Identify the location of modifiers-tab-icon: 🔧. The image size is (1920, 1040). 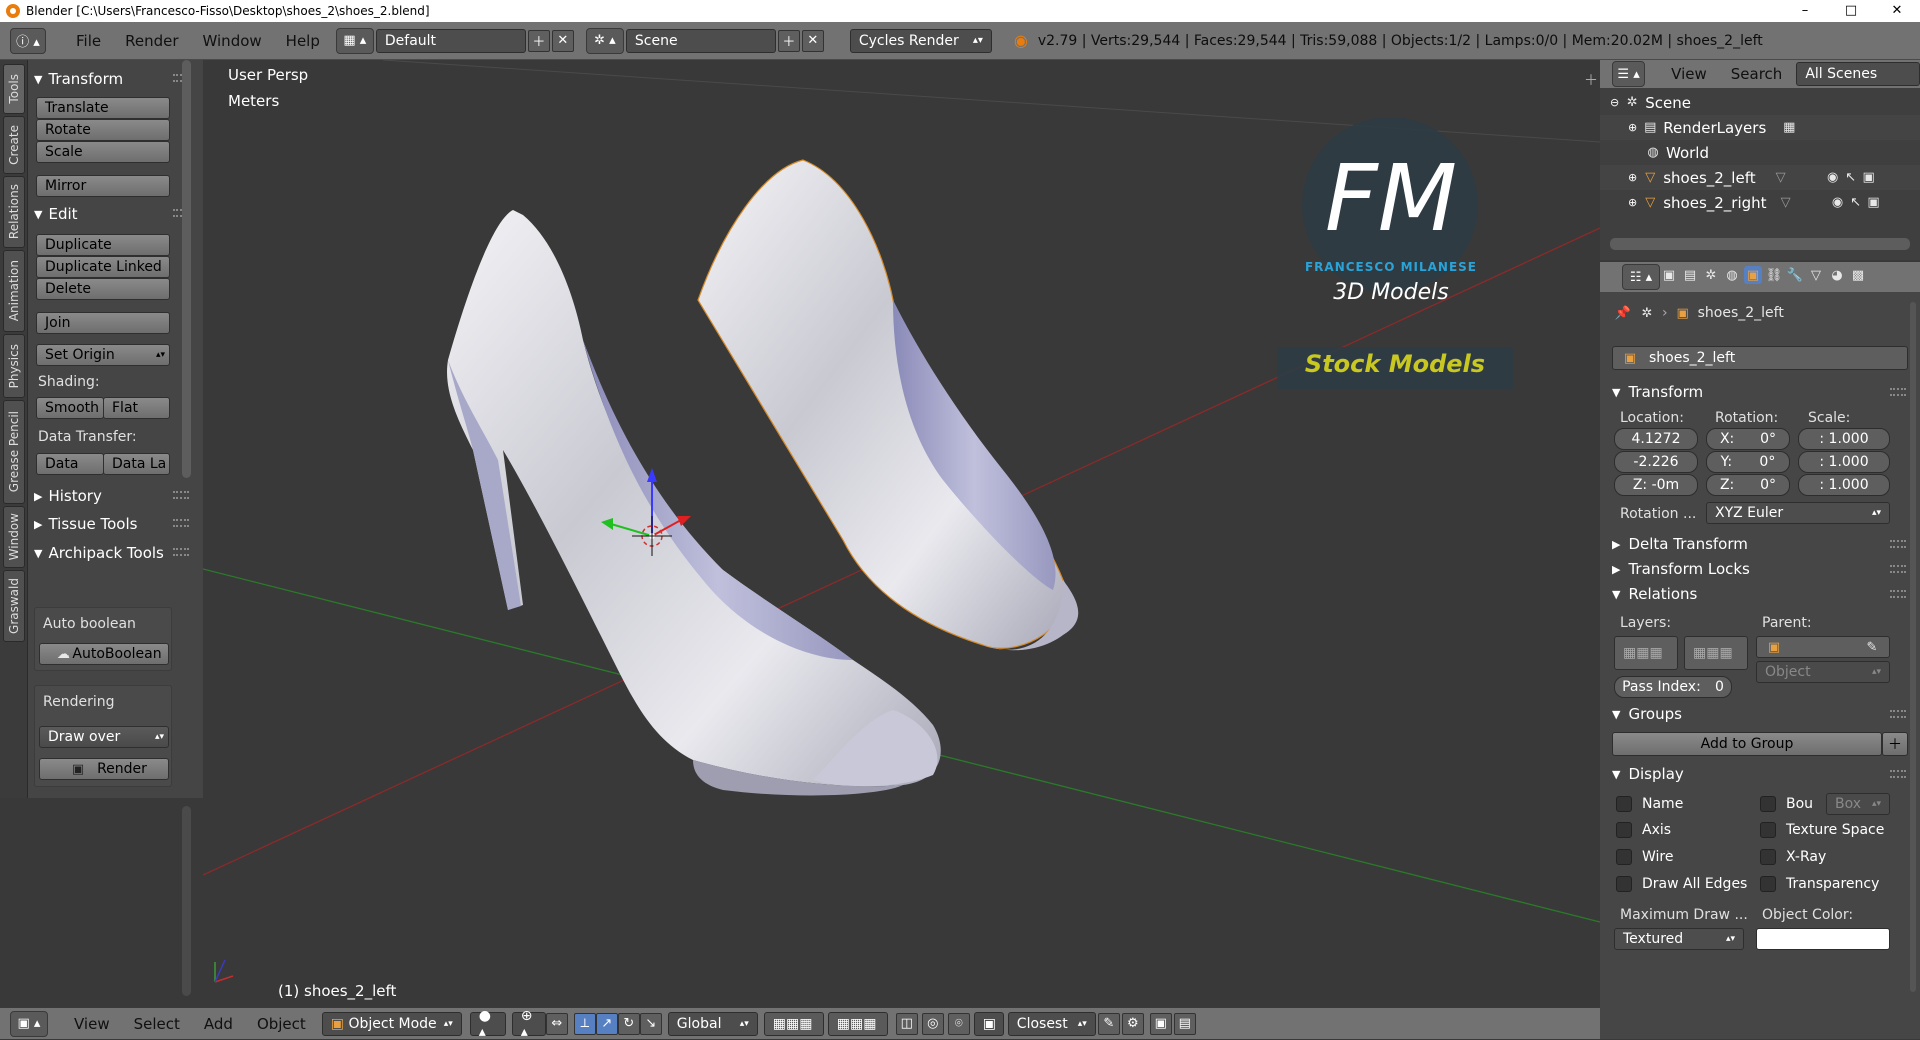
(1795, 275).